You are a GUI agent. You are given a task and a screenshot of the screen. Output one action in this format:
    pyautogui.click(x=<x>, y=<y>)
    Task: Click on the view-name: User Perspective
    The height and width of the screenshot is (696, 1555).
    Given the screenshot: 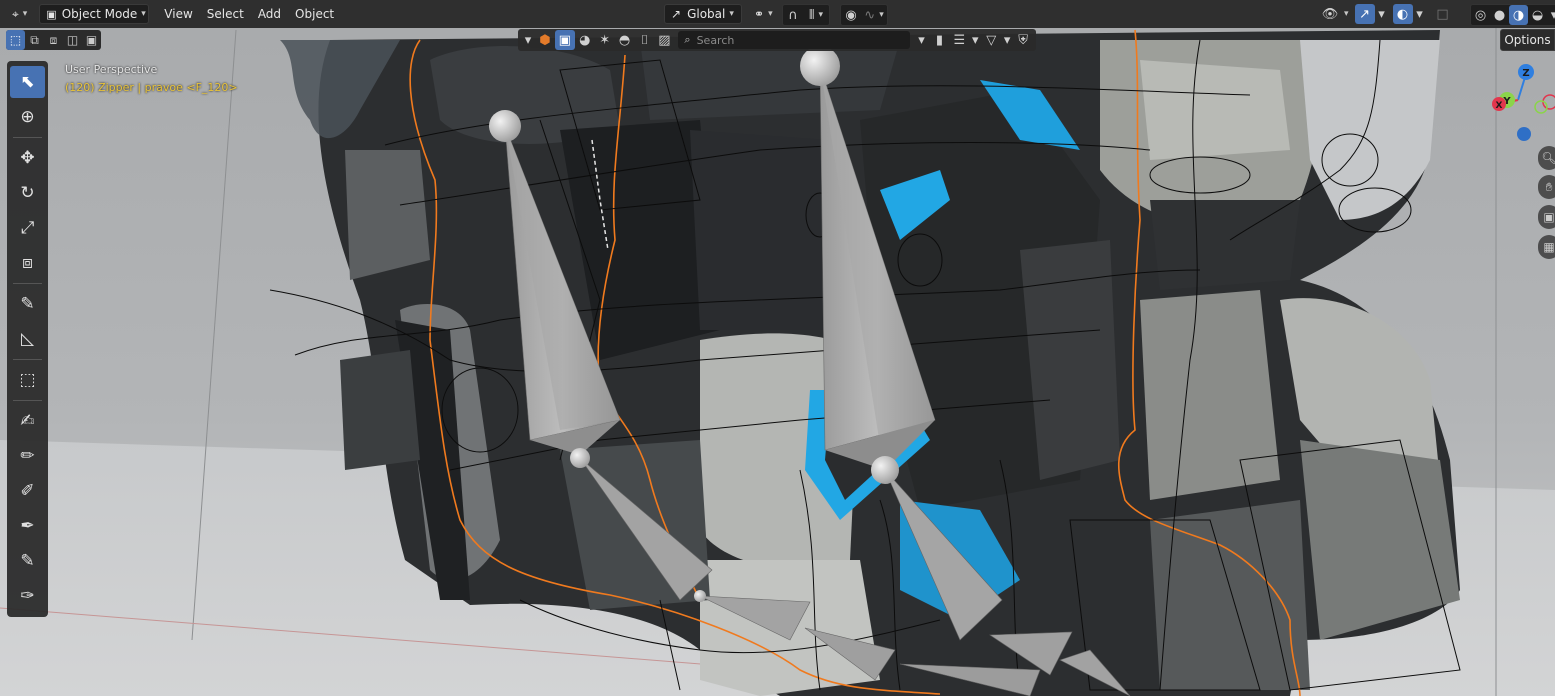 What is the action you would take?
    pyautogui.click(x=111, y=69)
    